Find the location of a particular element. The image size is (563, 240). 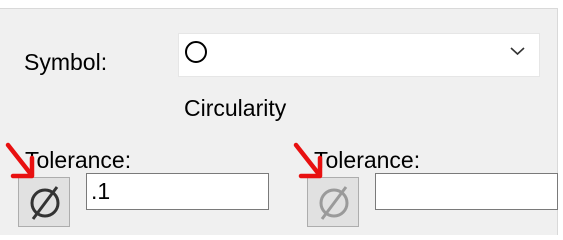

chevron-down-icon is located at coordinates (517, 51).